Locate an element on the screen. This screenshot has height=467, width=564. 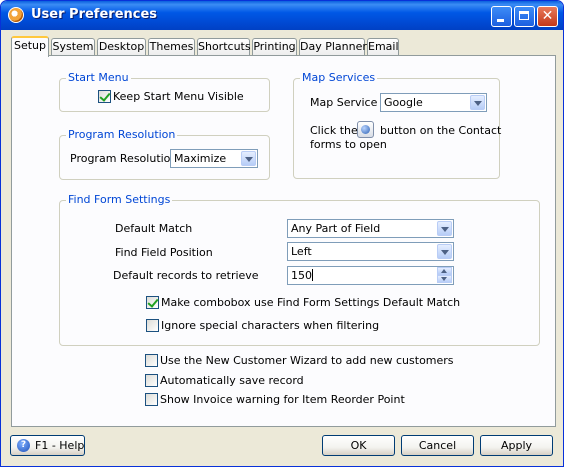
help-icon: ? is located at coordinates (23, 445).